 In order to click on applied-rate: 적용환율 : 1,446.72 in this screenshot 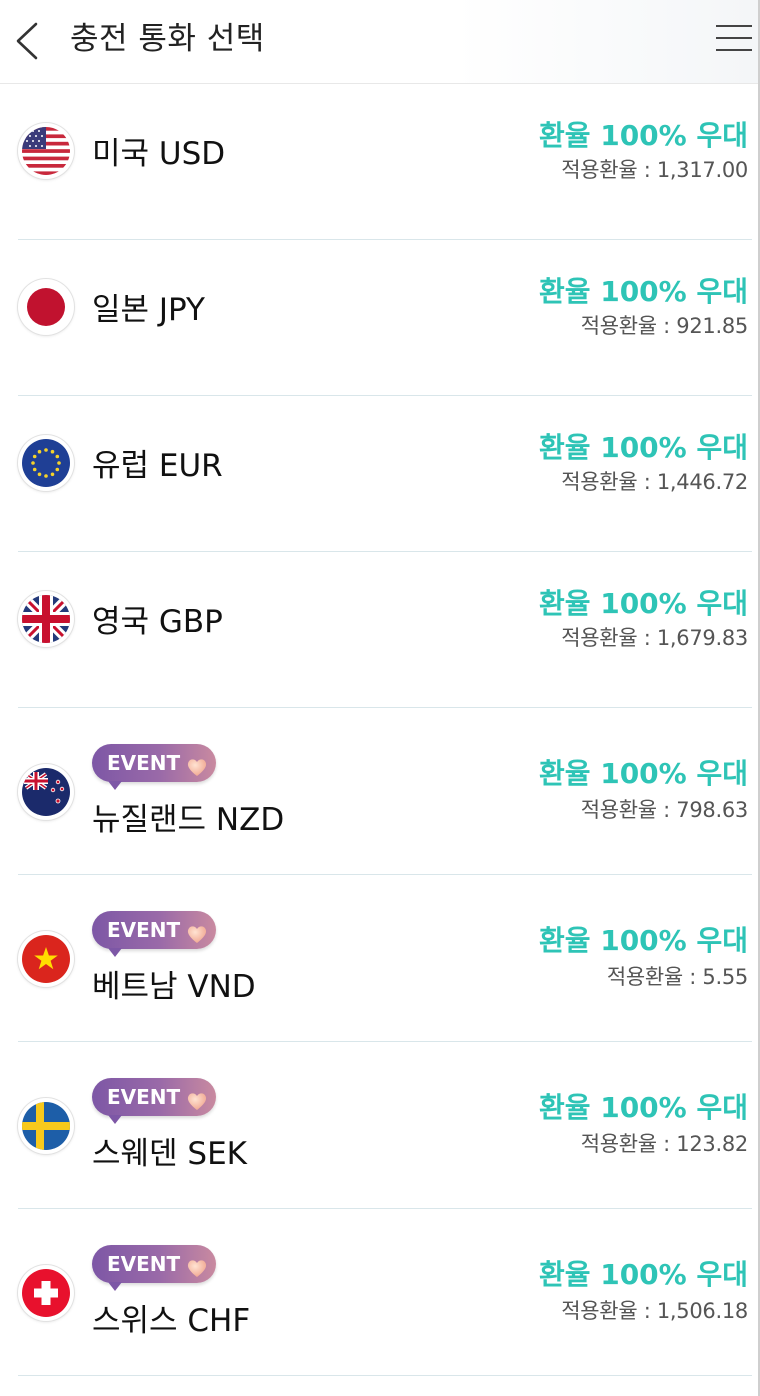, I will do `click(654, 482)`.